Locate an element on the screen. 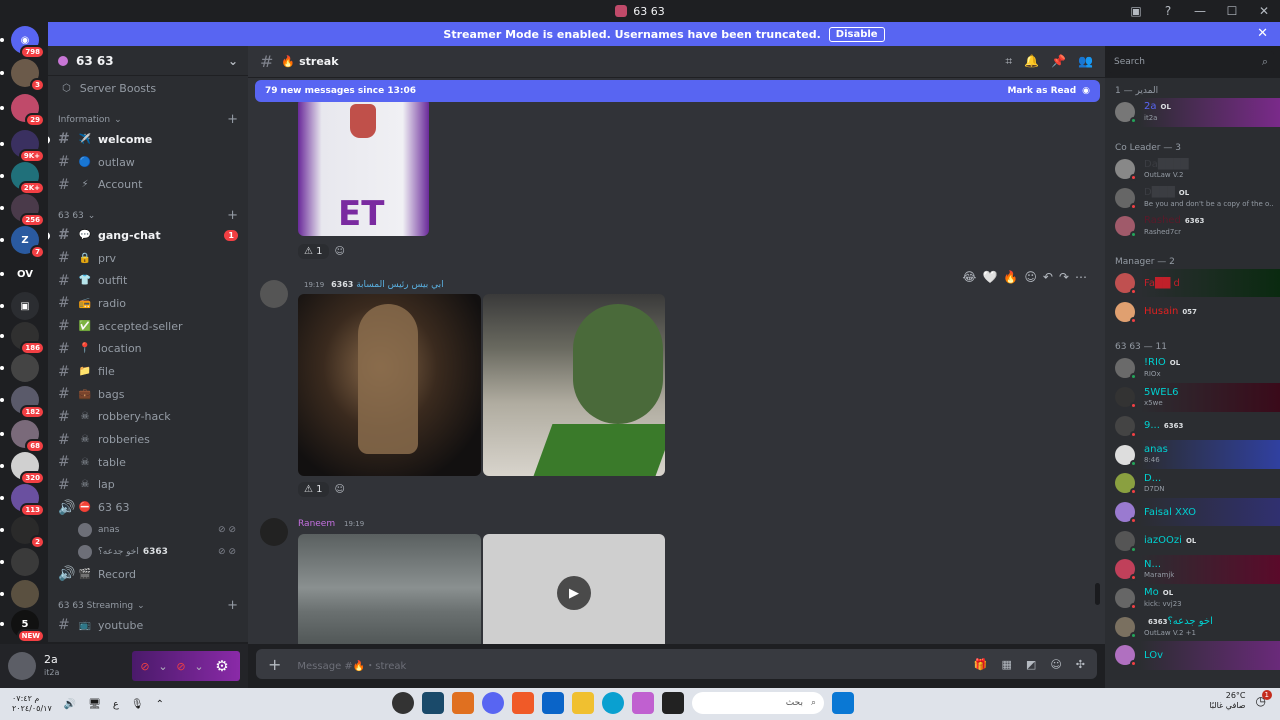 The image size is (1280, 720). video-attachment: ▶ is located at coordinates (574, 589).